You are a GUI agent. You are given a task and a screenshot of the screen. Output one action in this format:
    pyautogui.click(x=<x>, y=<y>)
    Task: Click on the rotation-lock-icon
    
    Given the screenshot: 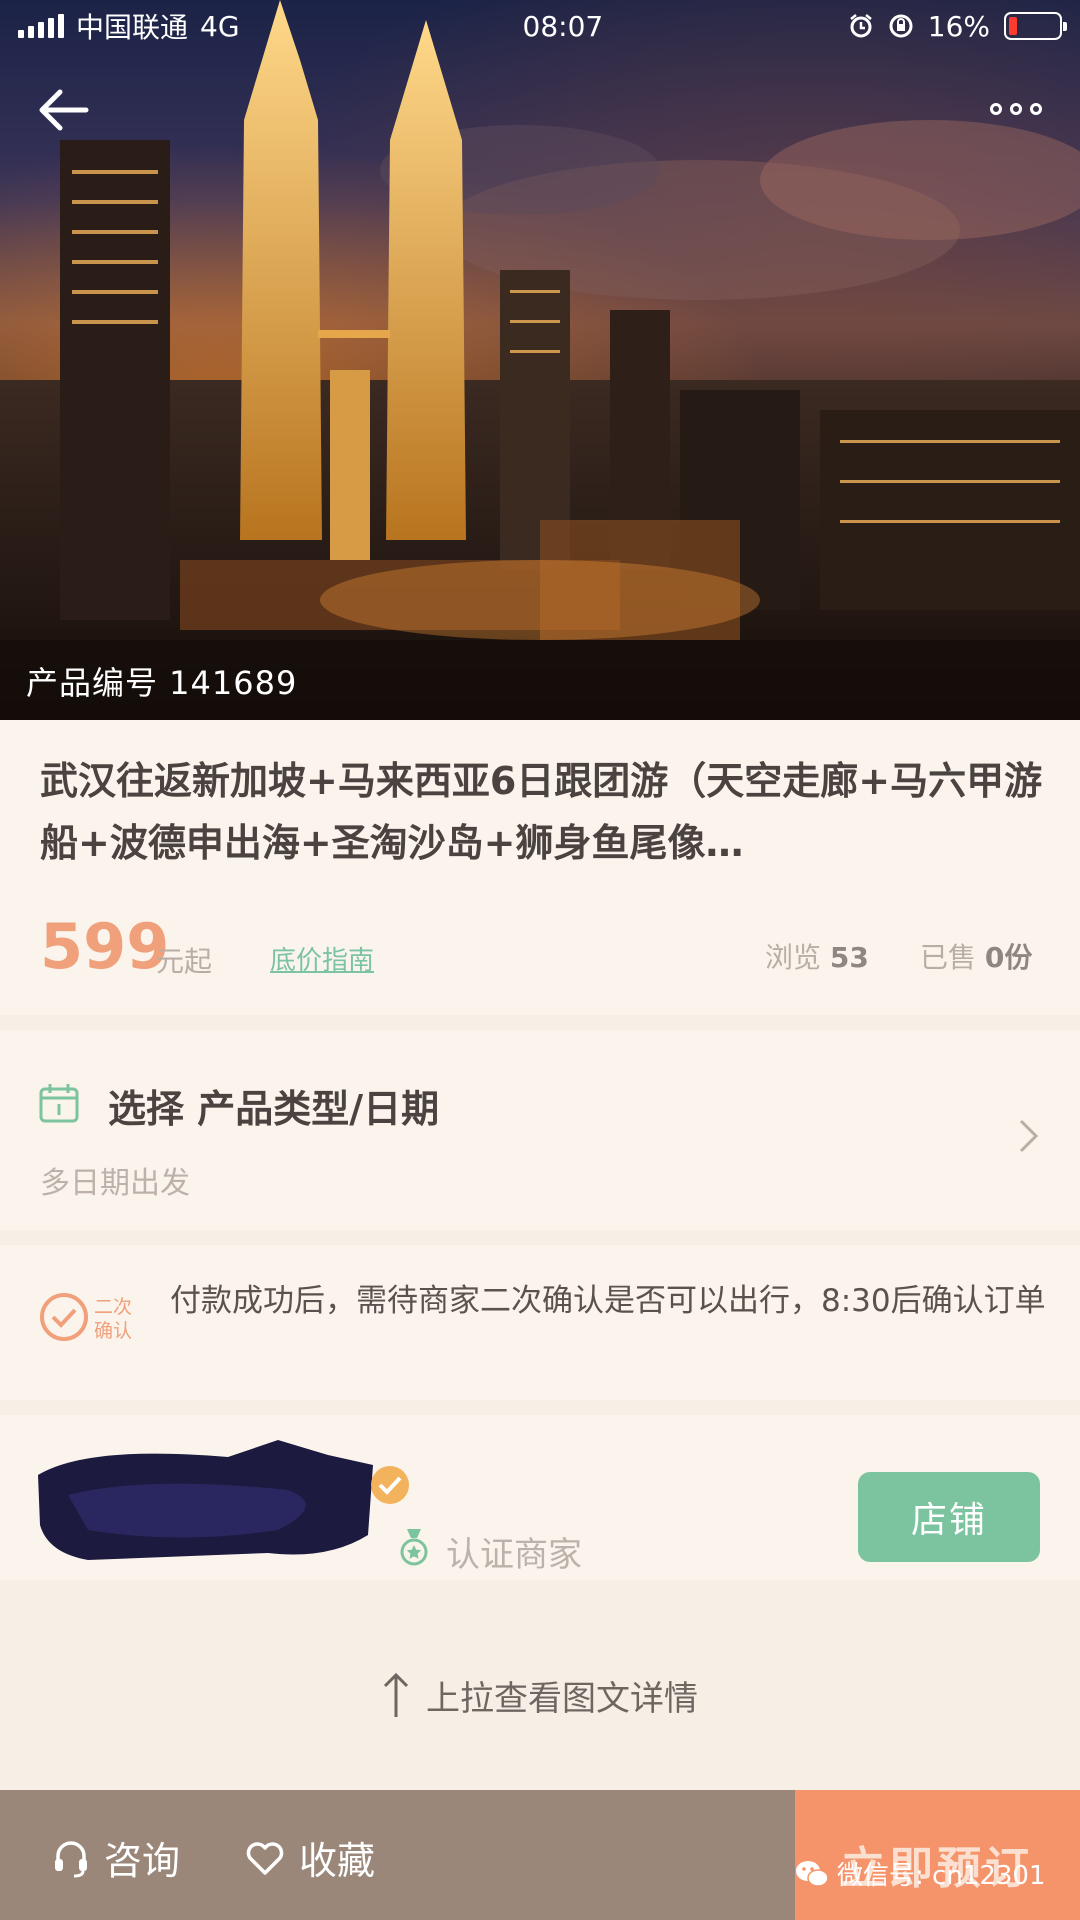 What is the action you would take?
    pyautogui.click(x=901, y=26)
    